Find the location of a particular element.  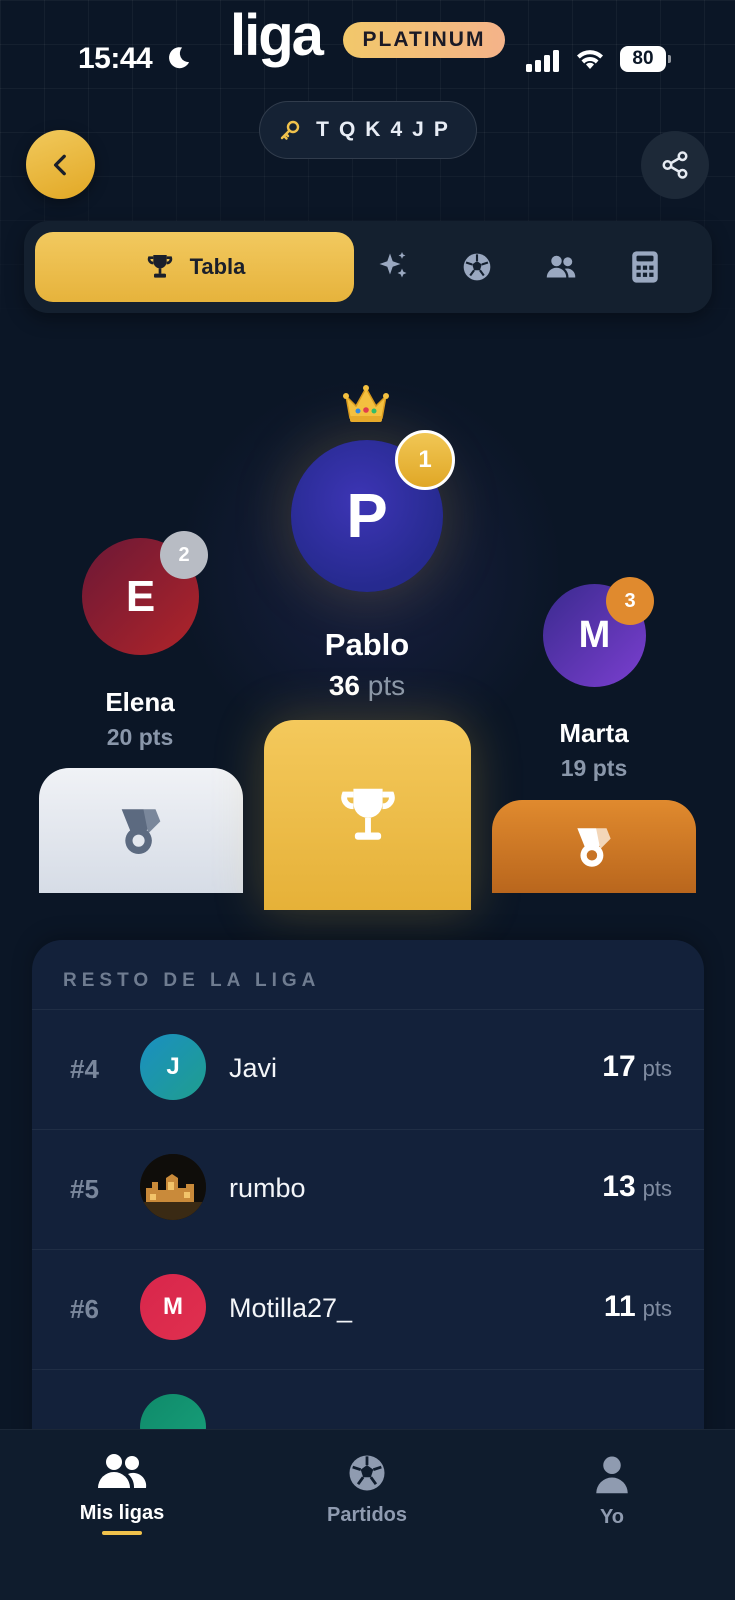

nav-partidos-label: Partidos is located at coordinates (367, 1515).